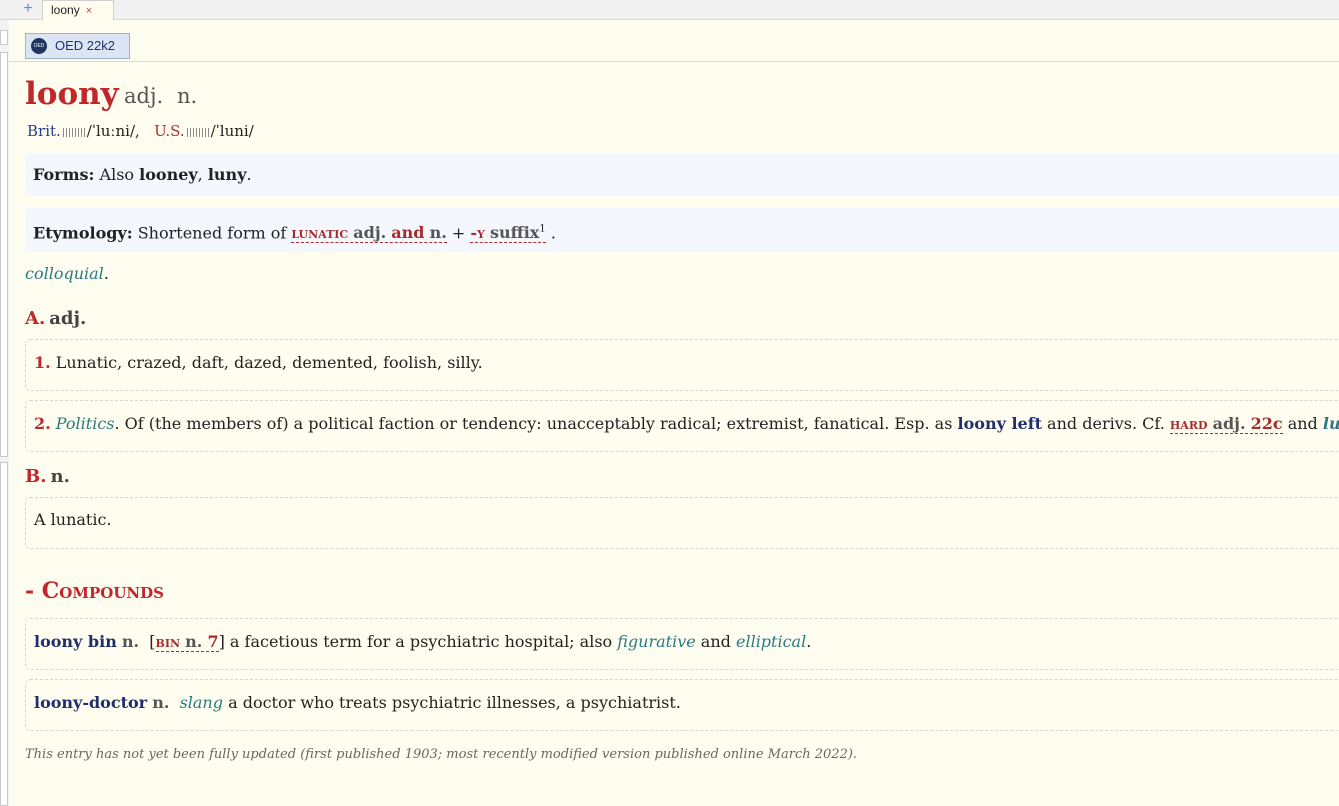 This screenshot has width=1339, height=806. Describe the element at coordinates (553, 233) in the screenshot. I see `etymology-end: .` at that location.